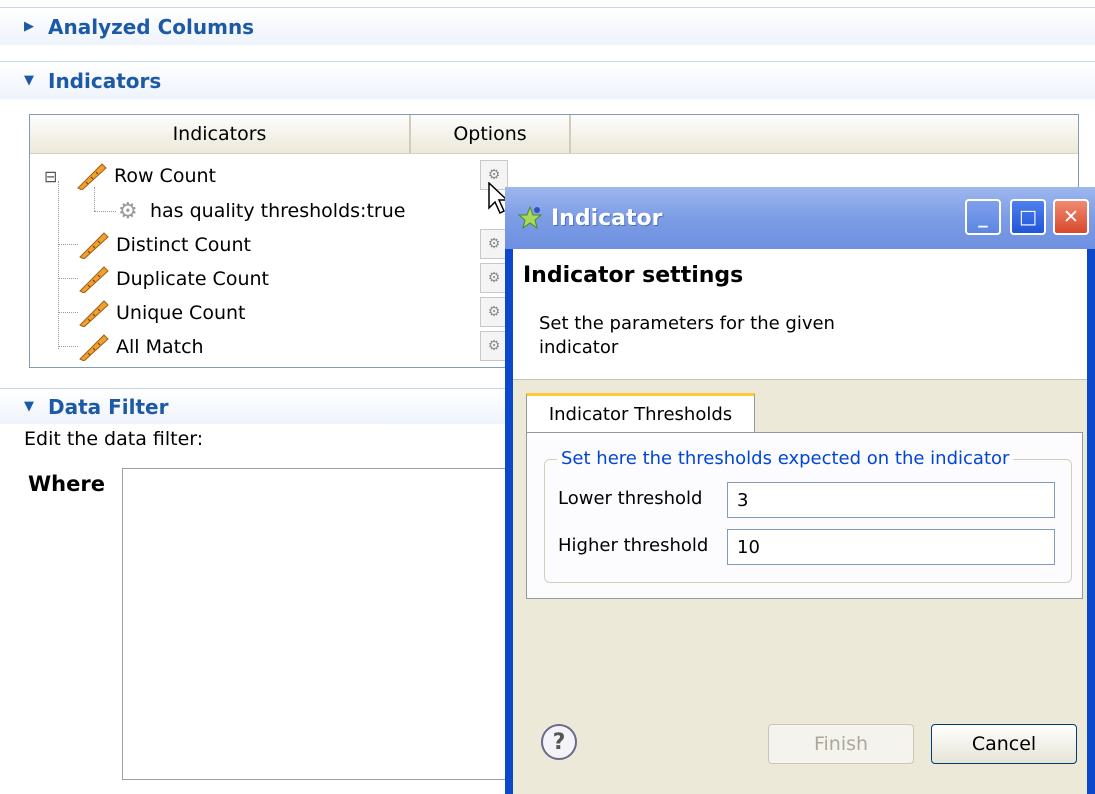 This screenshot has height=794, width=1095. What do you see at coordinates (800, 218) in the screenshot?
I see `dialog-title-bar: Indicator _ □ ✕` at bounding box center [800, 218].